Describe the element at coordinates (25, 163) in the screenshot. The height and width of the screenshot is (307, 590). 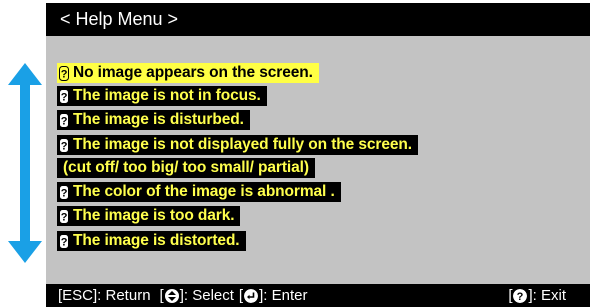
I see `scroll-up-down-arrow-icon` at that location.